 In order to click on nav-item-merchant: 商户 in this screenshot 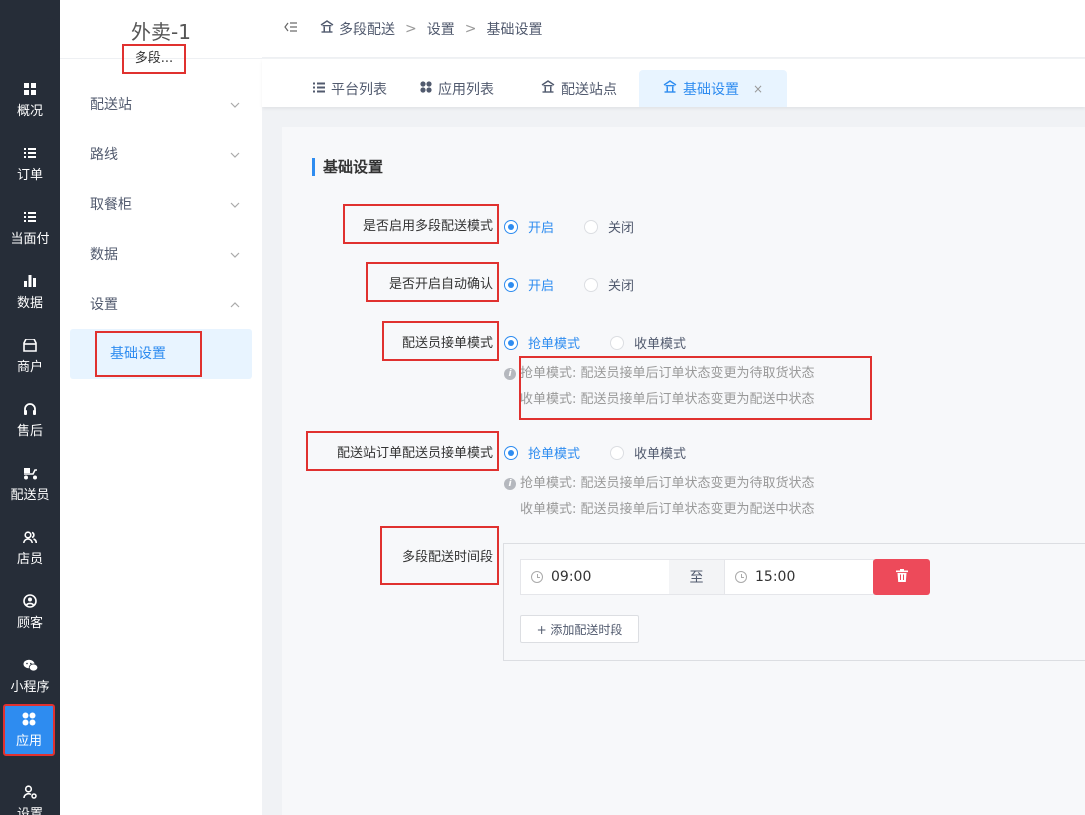, I will do `click(30, 356)`.